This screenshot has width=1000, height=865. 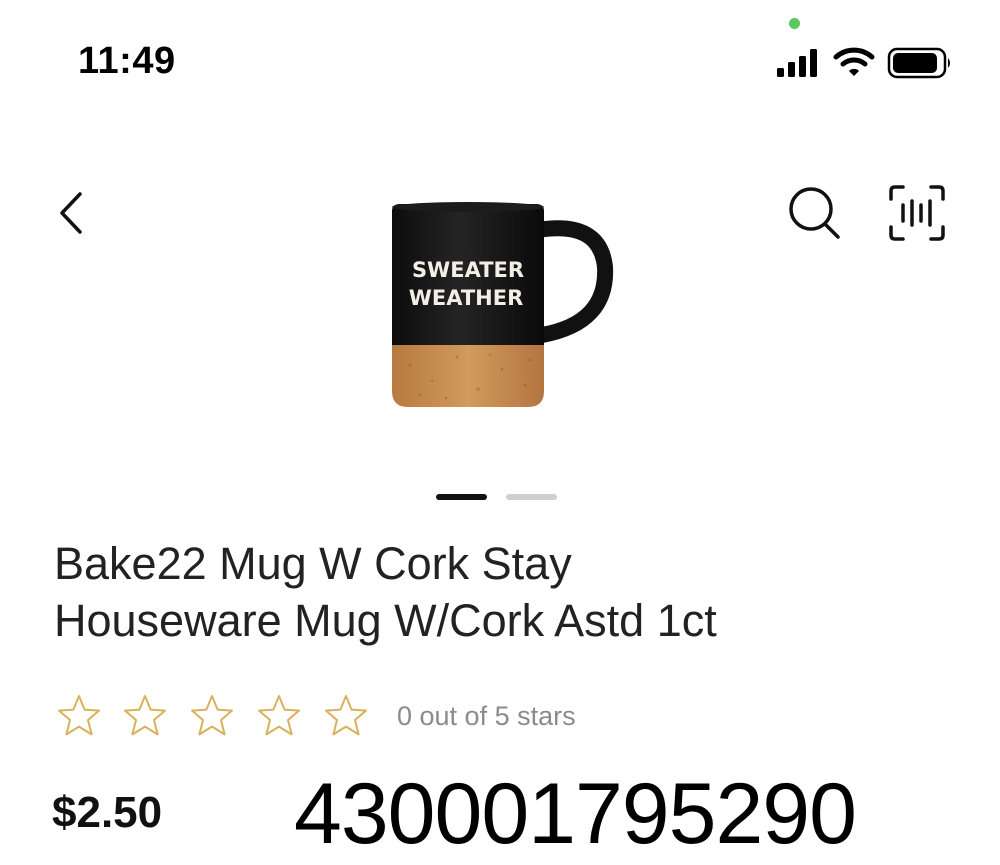 What do you see at coordinates (500, 55) in the screenshot?
I see `status-bar: 11:49` at bounding box center [500, 55].